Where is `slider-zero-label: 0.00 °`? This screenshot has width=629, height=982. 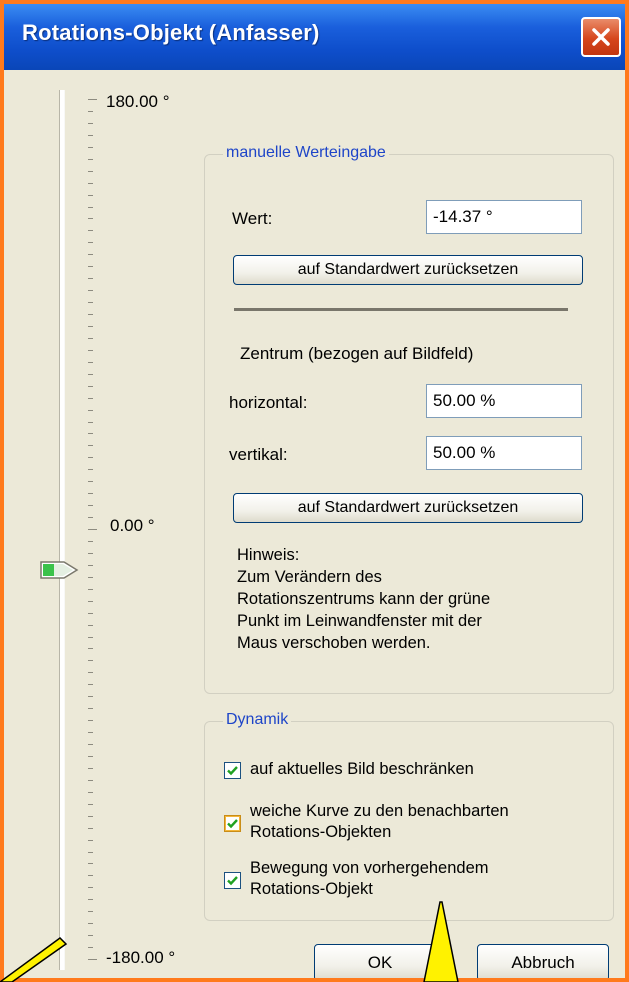
slider-zero-label: 0.00 ° is located at coordinates (132, 525).